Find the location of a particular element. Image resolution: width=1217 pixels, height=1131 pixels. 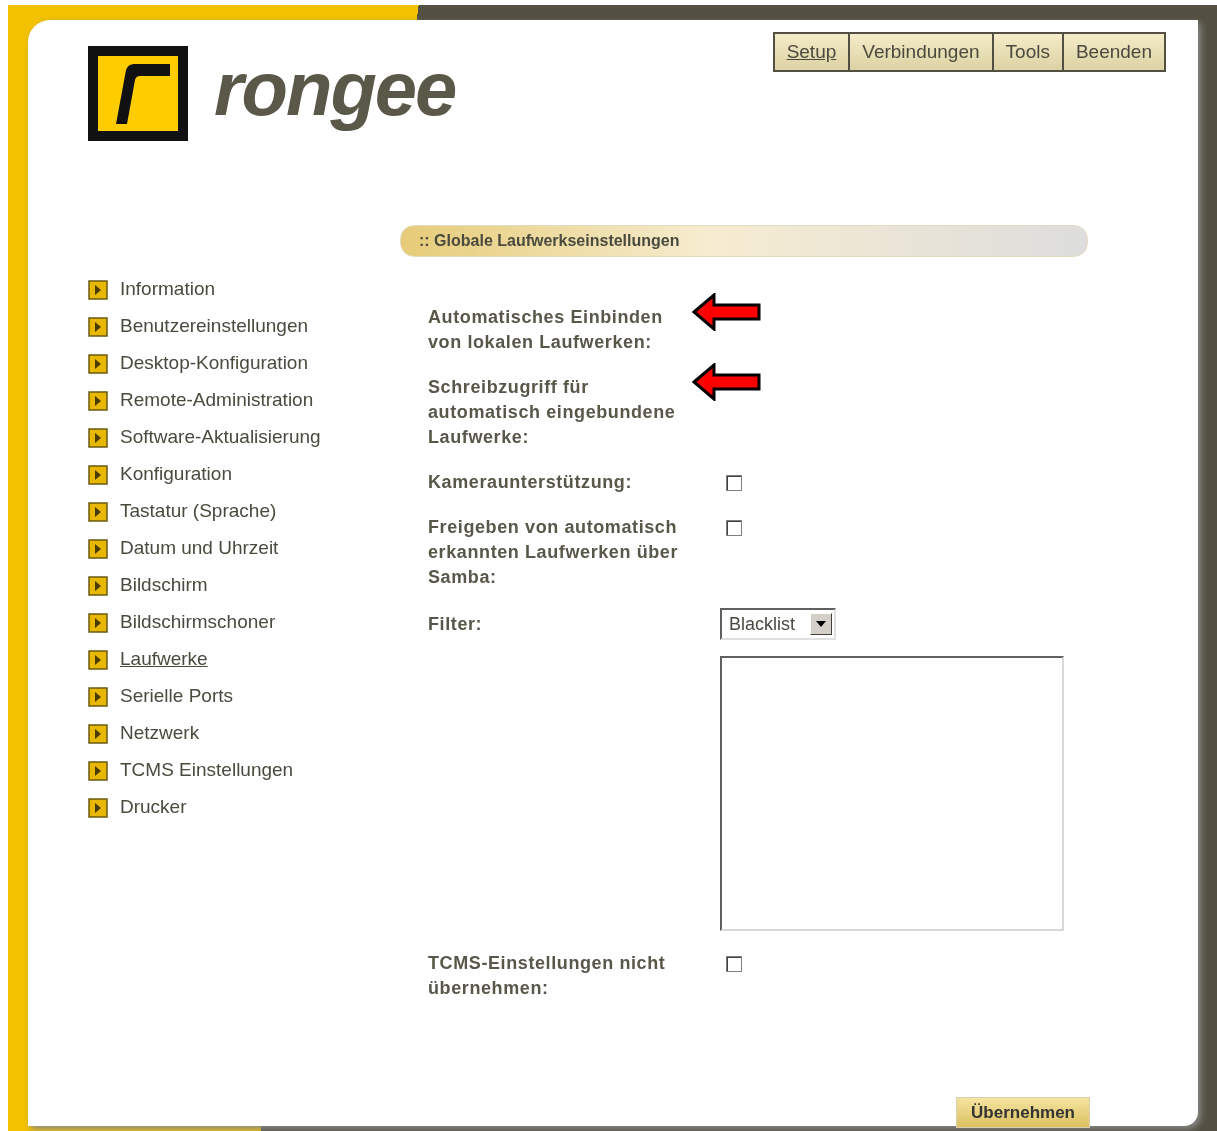

logo-text: rongee is located at coordinates (335, 91).